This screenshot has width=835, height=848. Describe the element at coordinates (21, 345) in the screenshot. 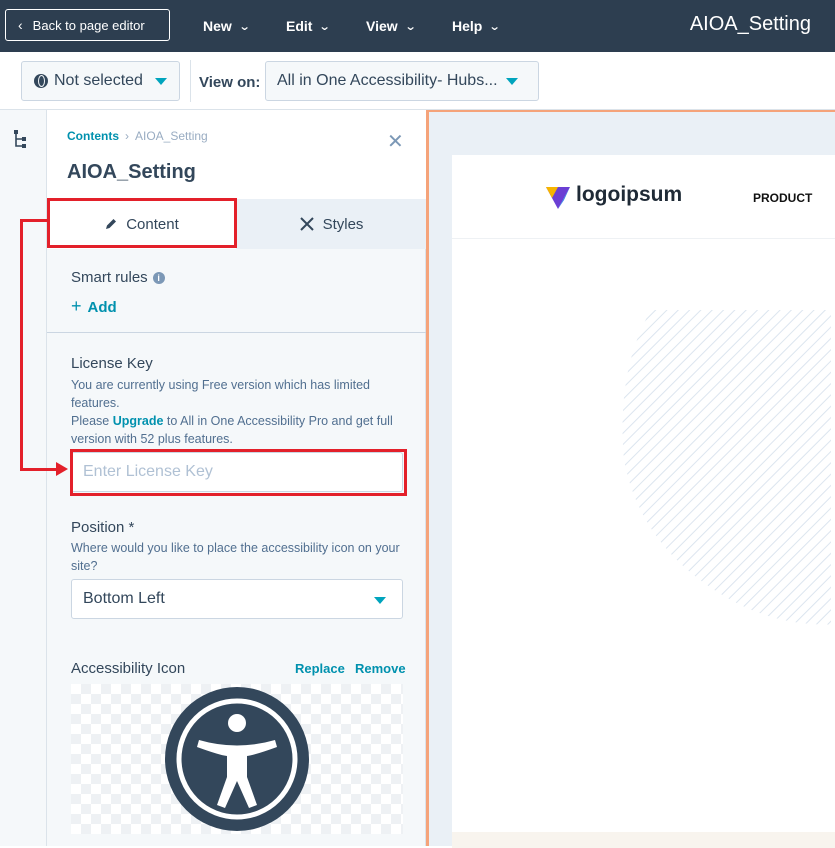

I see `annotation-connector-vertical` at that location.